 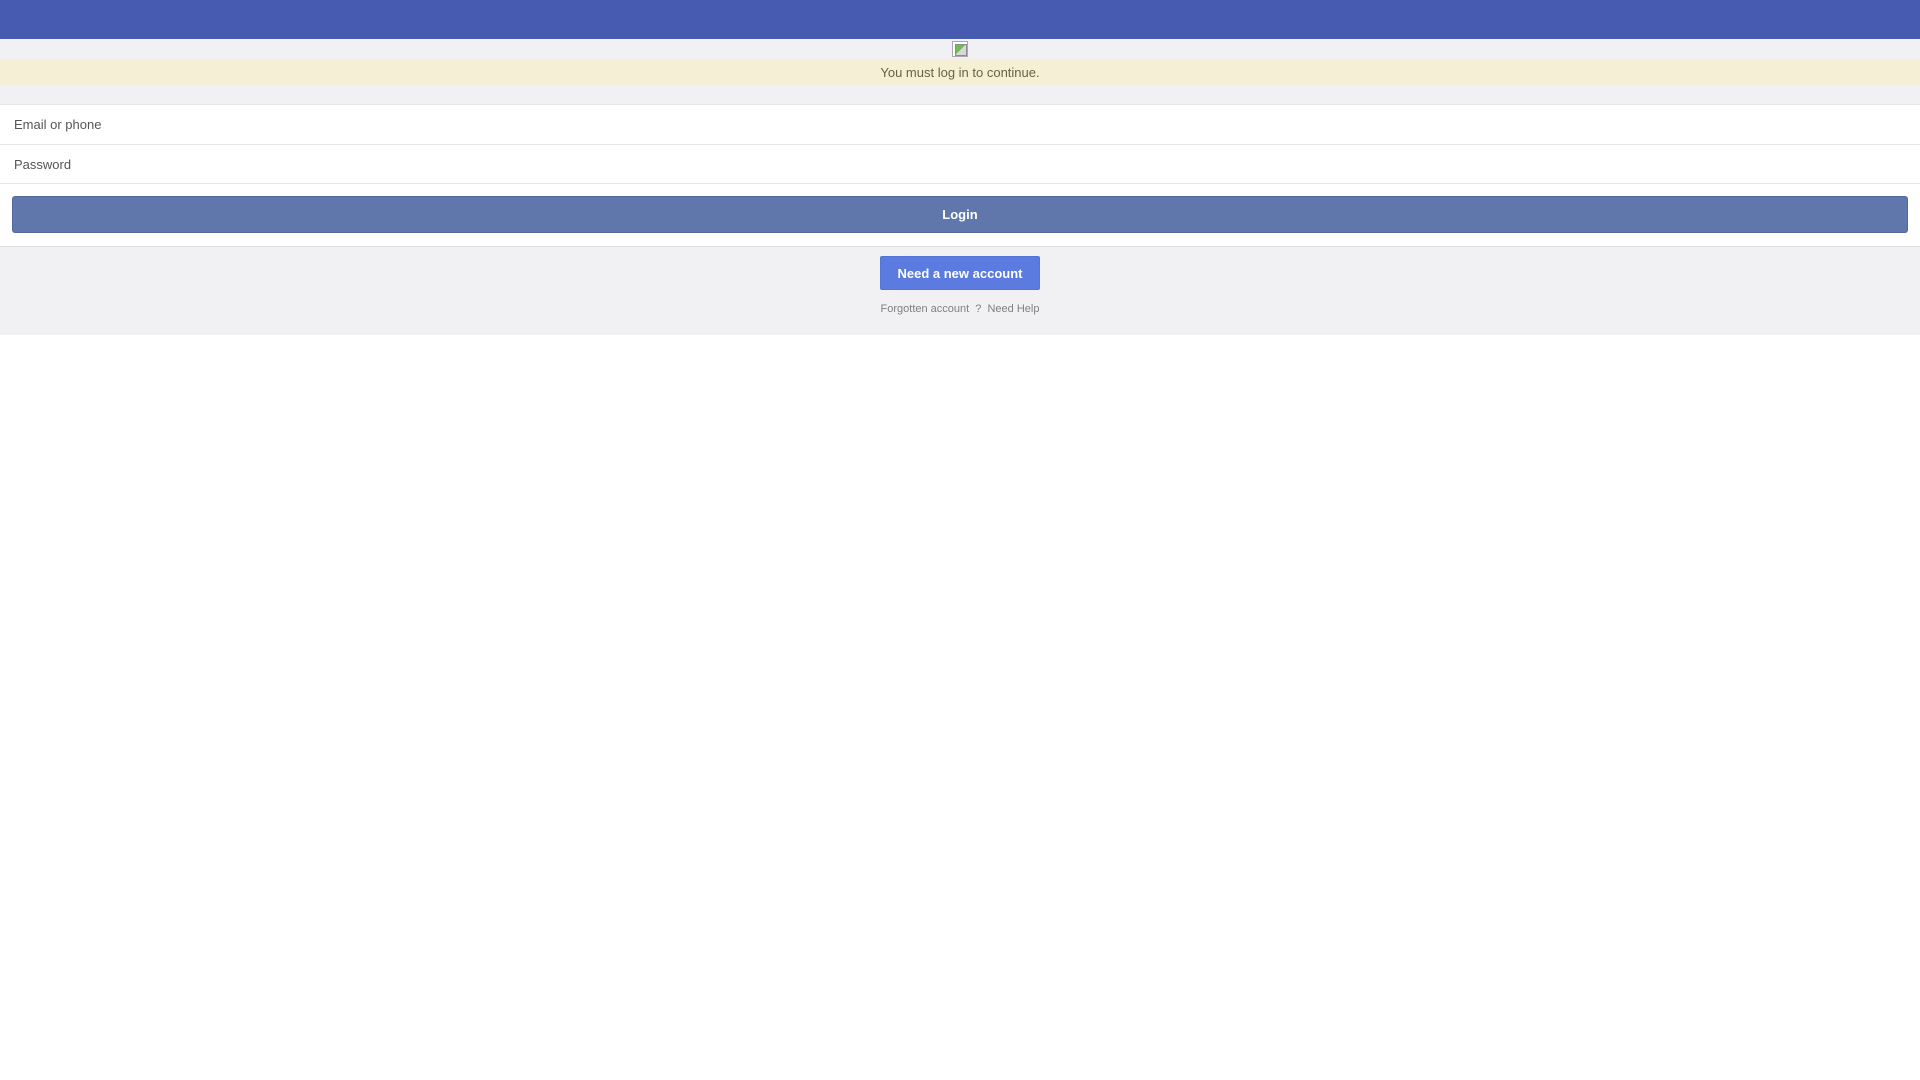 I want to click on need-help-link: Need Help, so click(x=1013, y=309).